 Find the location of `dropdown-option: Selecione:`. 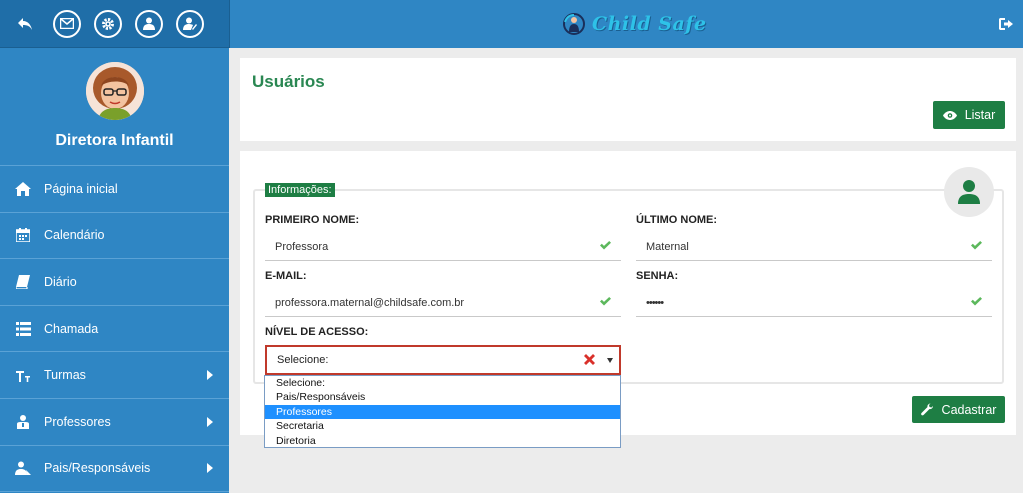

dropdown-option: Selecione: is located at coordinates (442, 383).